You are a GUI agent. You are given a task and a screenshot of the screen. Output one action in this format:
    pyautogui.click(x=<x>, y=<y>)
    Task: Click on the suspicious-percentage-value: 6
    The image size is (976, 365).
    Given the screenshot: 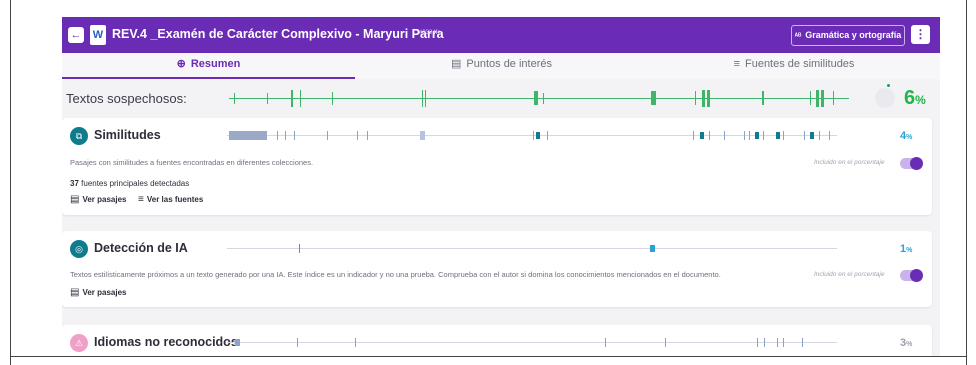 What is the action you would take?
    pyautogui.click(x=910, y=98)
    